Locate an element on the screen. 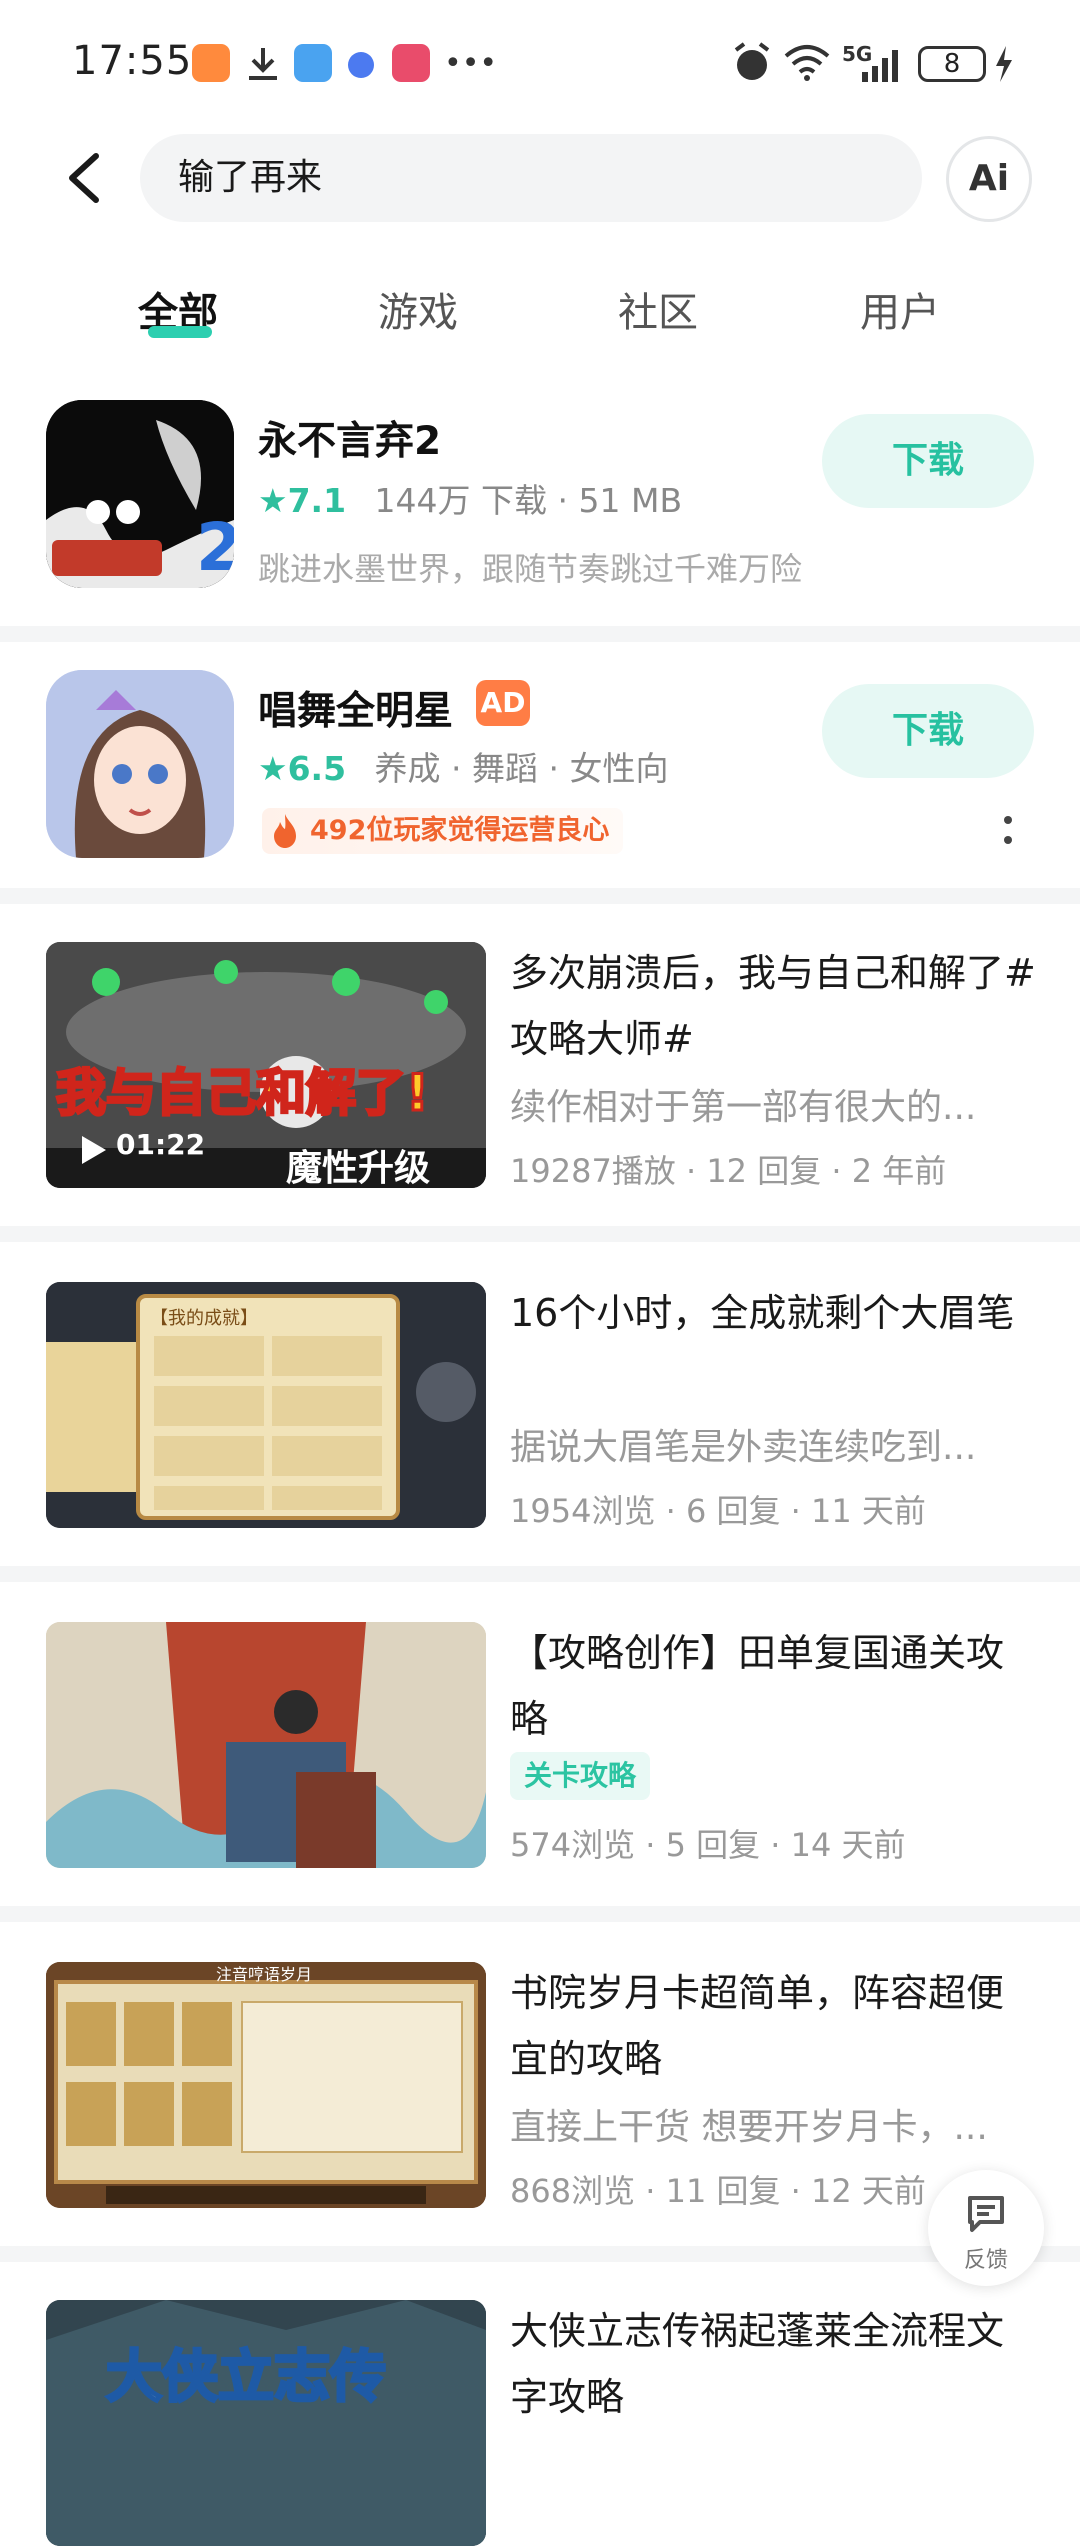  post-thumbnail: 我与自己和解了! 魔性升级 01:22 is located at coordinates (266, 1065).